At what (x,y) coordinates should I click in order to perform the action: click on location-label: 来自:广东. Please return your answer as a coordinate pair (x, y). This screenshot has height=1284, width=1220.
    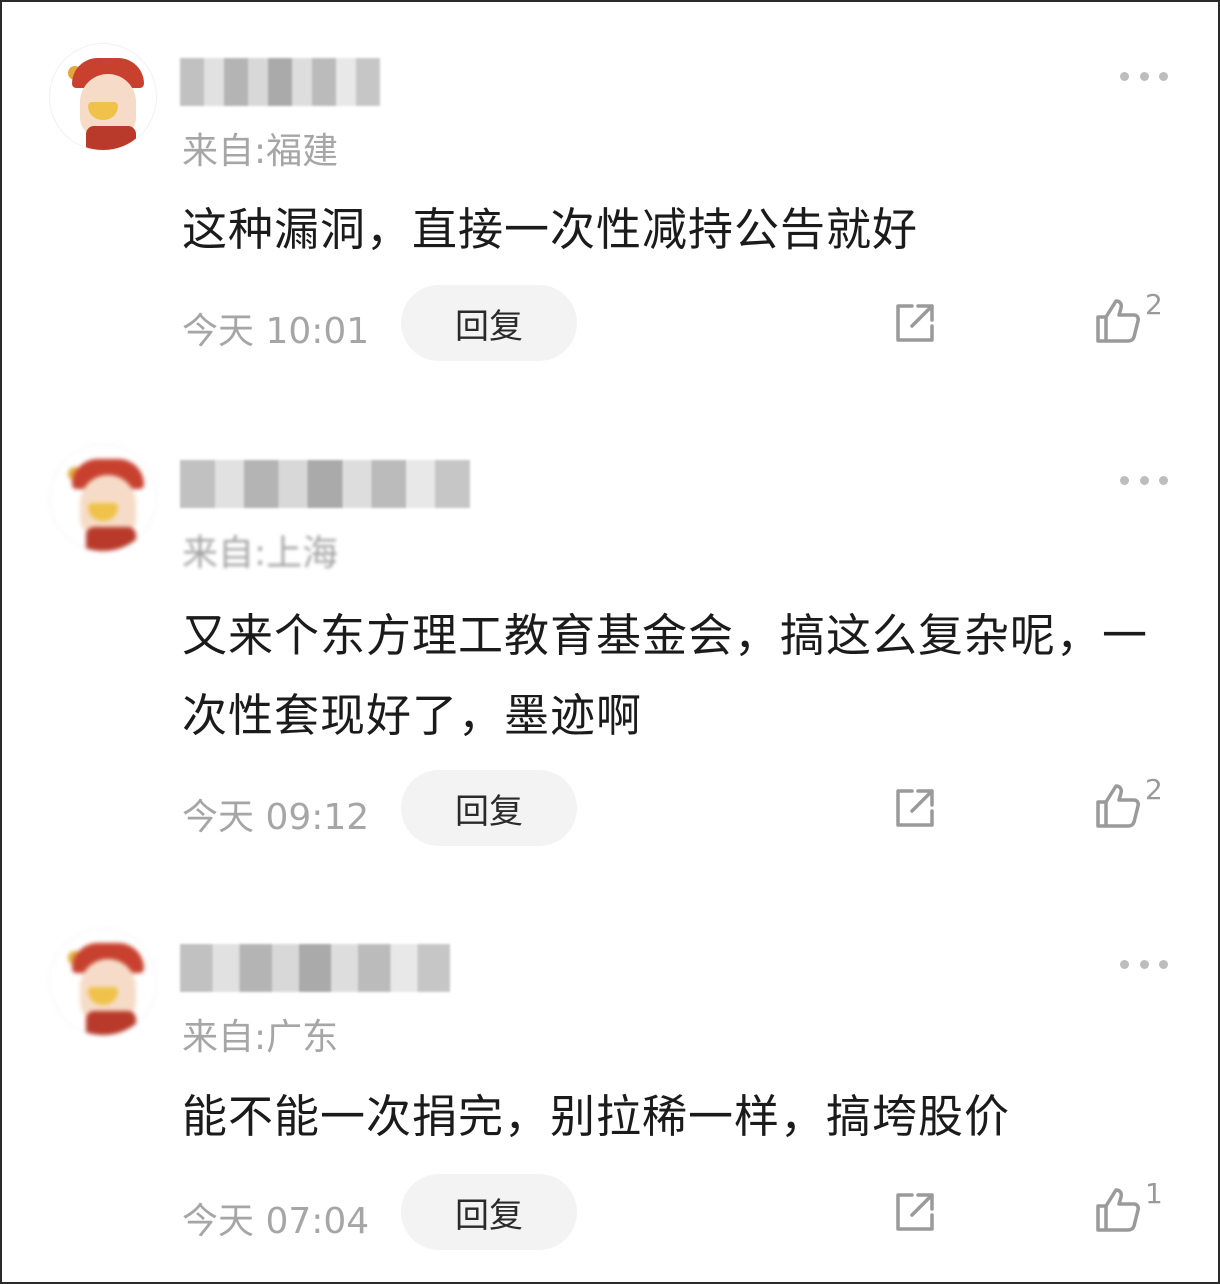
    Looking at the image, I should click on (260, 1037).